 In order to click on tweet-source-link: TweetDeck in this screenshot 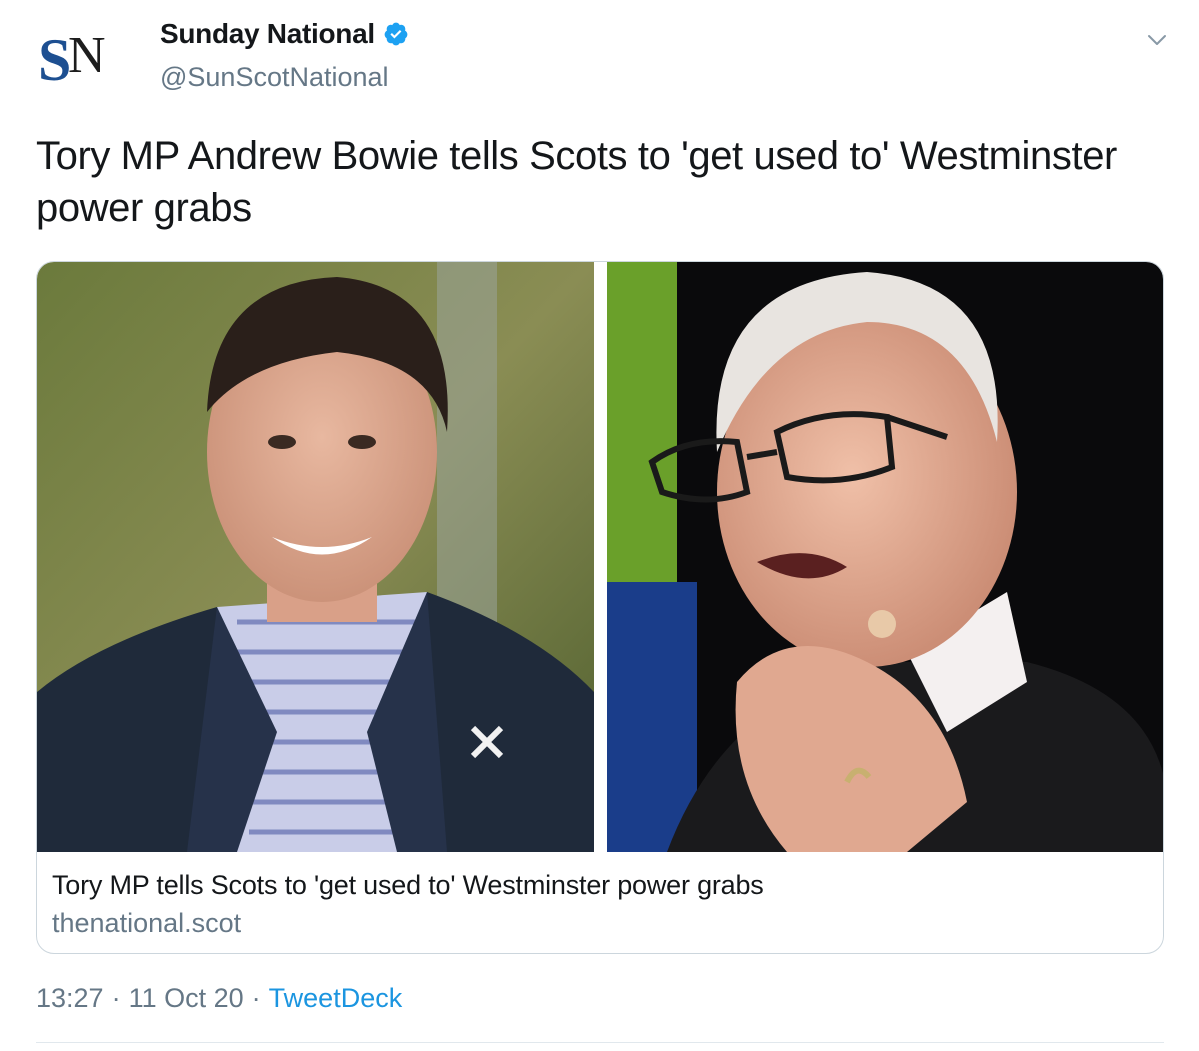, I will do `click(336, 998)`.